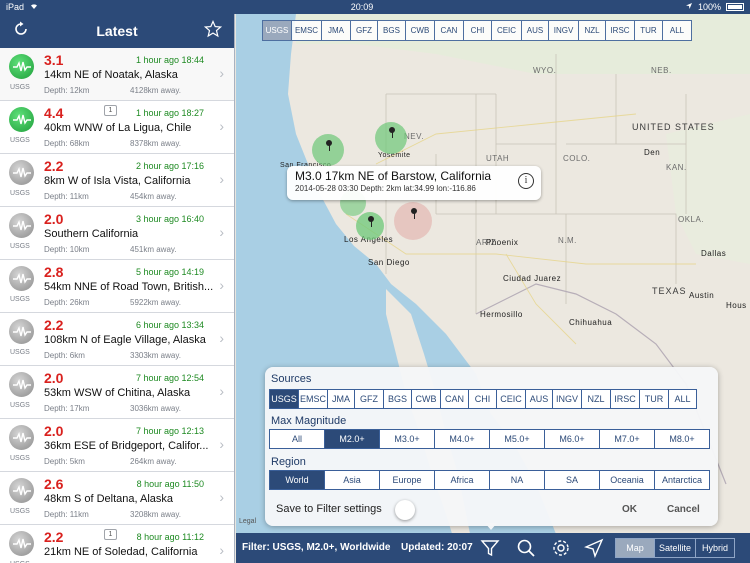  What do you see at coordinates (213, 31) in the screenshot?
I see `star-icon` at bounding box center [213, 31].